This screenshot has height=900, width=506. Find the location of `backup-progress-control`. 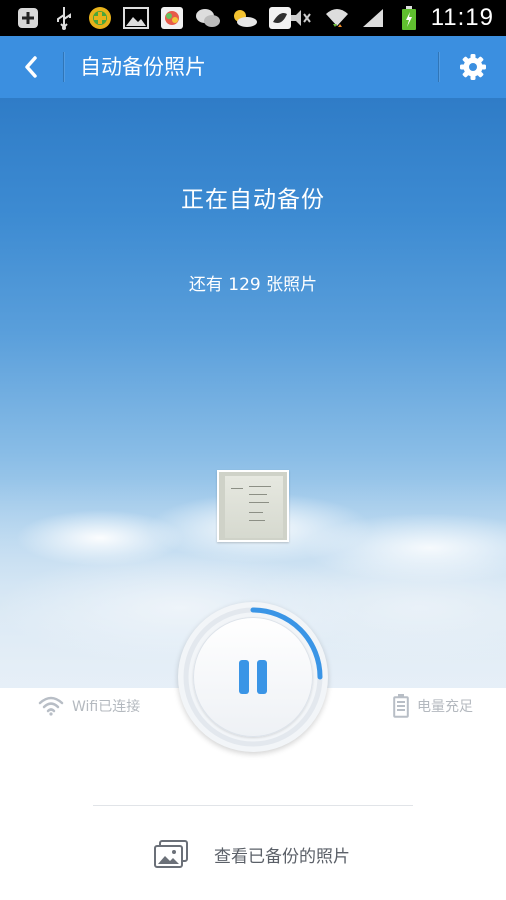

backup-progress-control is located at coordinates (253, 677).